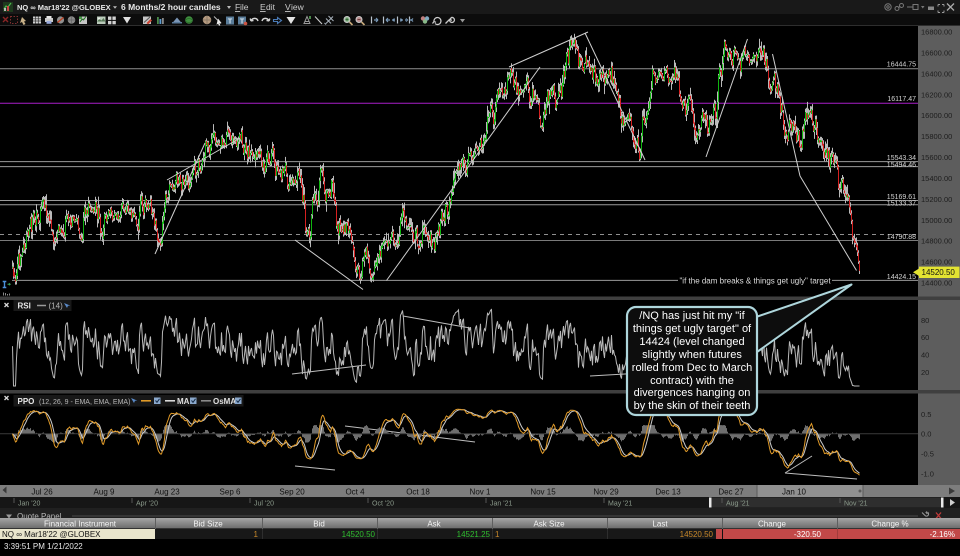 This screenshot has width=960, height=556. I want to click on svg-text: 15000.00, so click(936, 220).